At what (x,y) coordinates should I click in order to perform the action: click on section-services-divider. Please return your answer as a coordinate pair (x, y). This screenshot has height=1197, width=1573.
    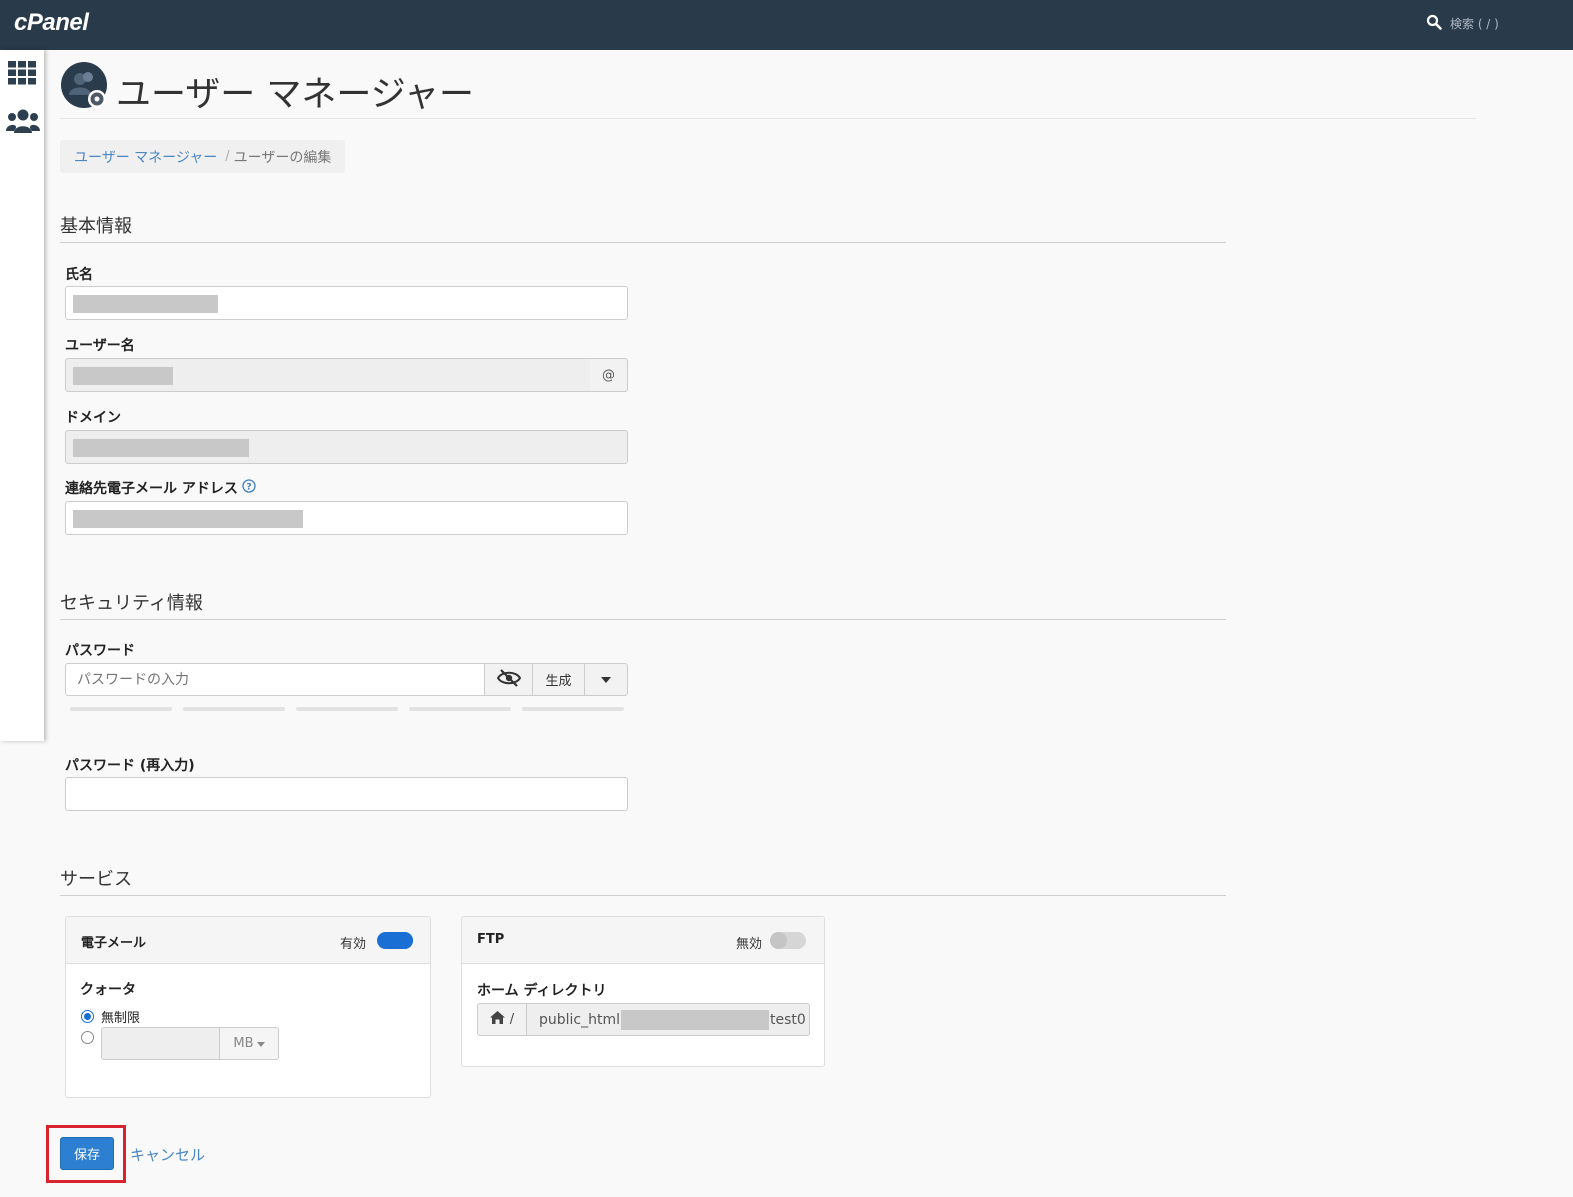
    Looking at the image, I should click on (643, 895).